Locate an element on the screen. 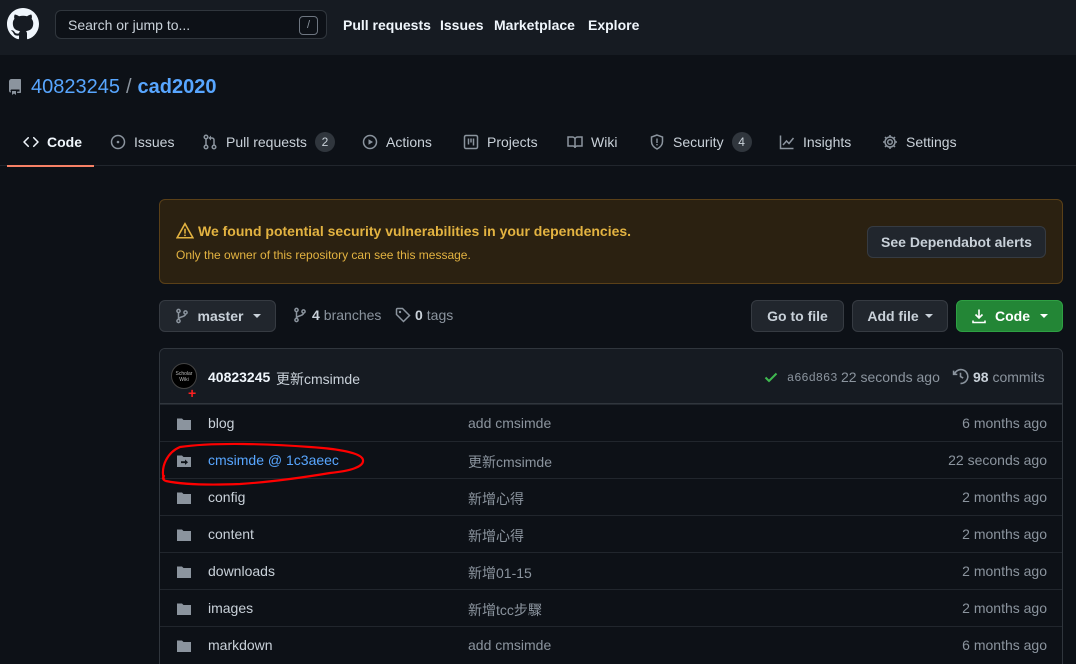 This screenshot has width=1076, height=664. file-row: images 新增tcc步驟 2 months ago is located at coordinates (611, 607).